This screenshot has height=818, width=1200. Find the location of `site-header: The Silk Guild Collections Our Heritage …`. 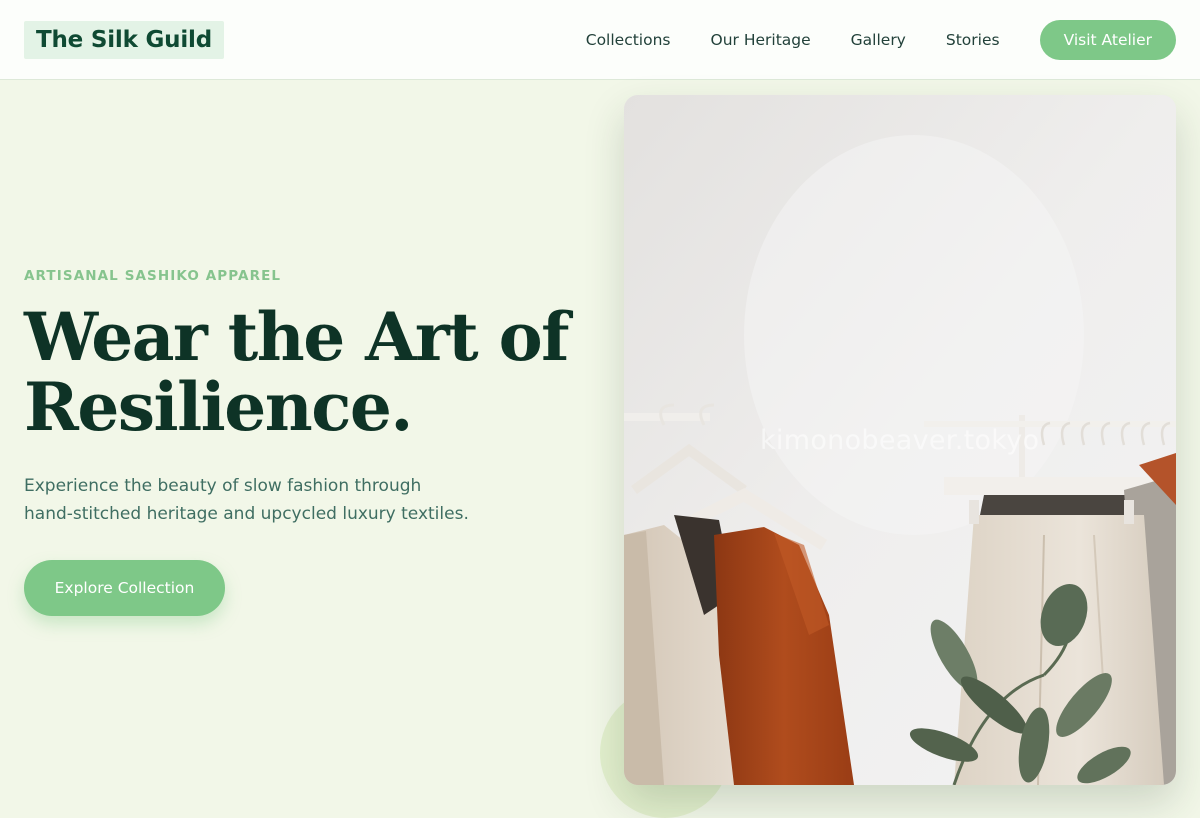

site-header: The Silk Guild Collections Our Heritage … is located at coordinates (600, 40).